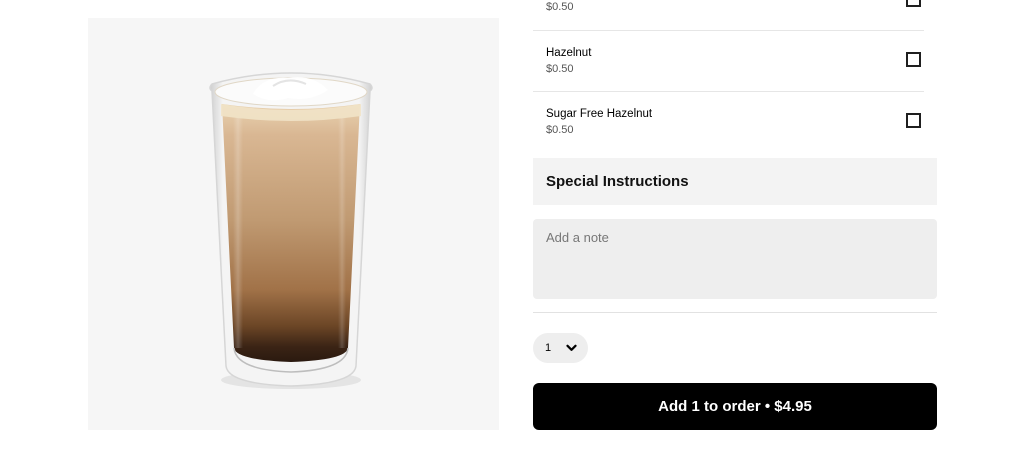  What do you see at coordinates (569, 53) in the screenshot?
I see `option-name: Hazelnut` at bounding box center [569, 53].